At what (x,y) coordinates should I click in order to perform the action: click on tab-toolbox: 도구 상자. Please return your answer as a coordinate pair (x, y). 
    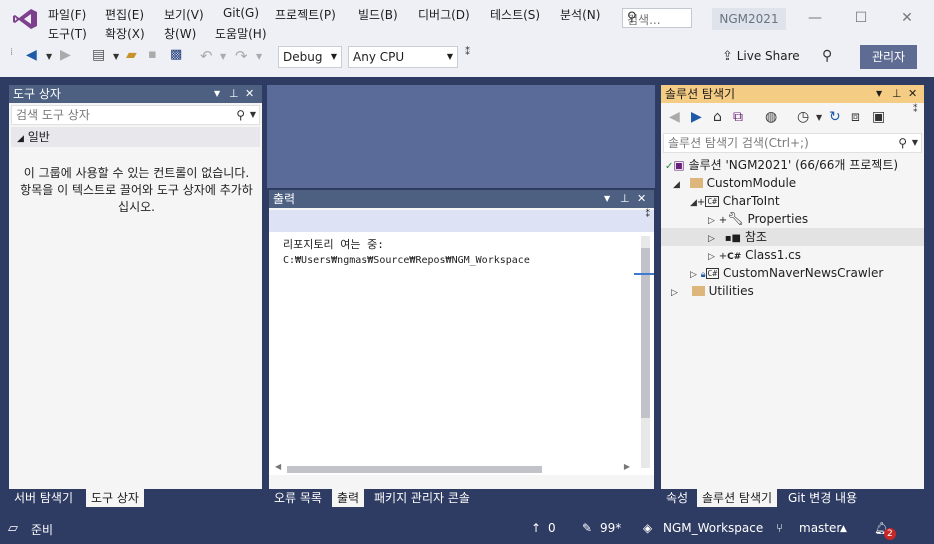
    Looking at the image, I should click on (115, 498).